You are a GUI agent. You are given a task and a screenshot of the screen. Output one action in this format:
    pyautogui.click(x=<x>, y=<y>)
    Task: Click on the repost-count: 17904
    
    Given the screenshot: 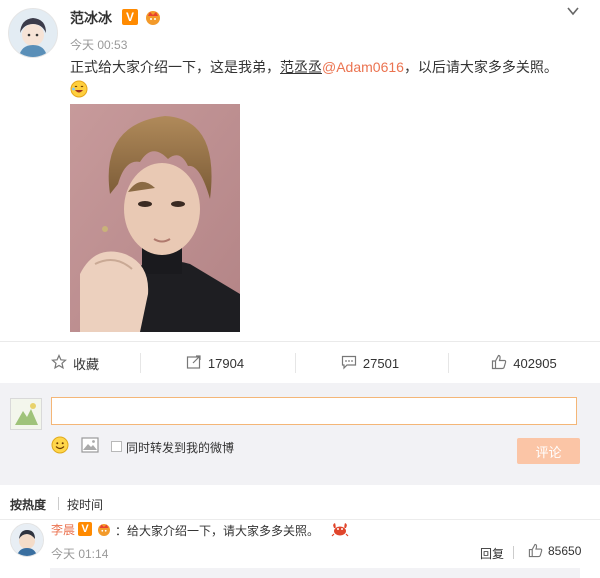 What is the action you would take?
    pyautogui.click(x=226, y=363)
    